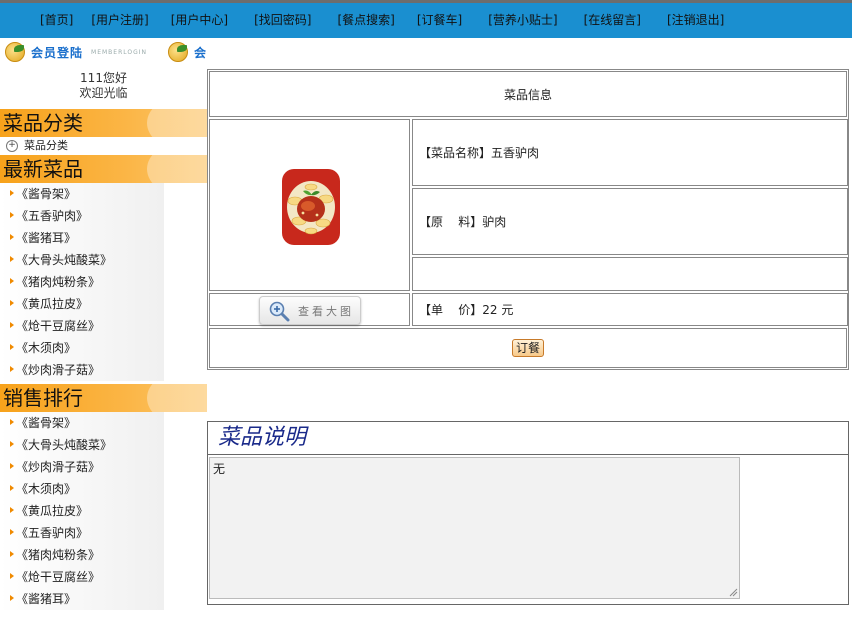 This screenshot has width=852, height=622. I want to click on dish-info-header-cell: 菜品信息, so click(528, 94).